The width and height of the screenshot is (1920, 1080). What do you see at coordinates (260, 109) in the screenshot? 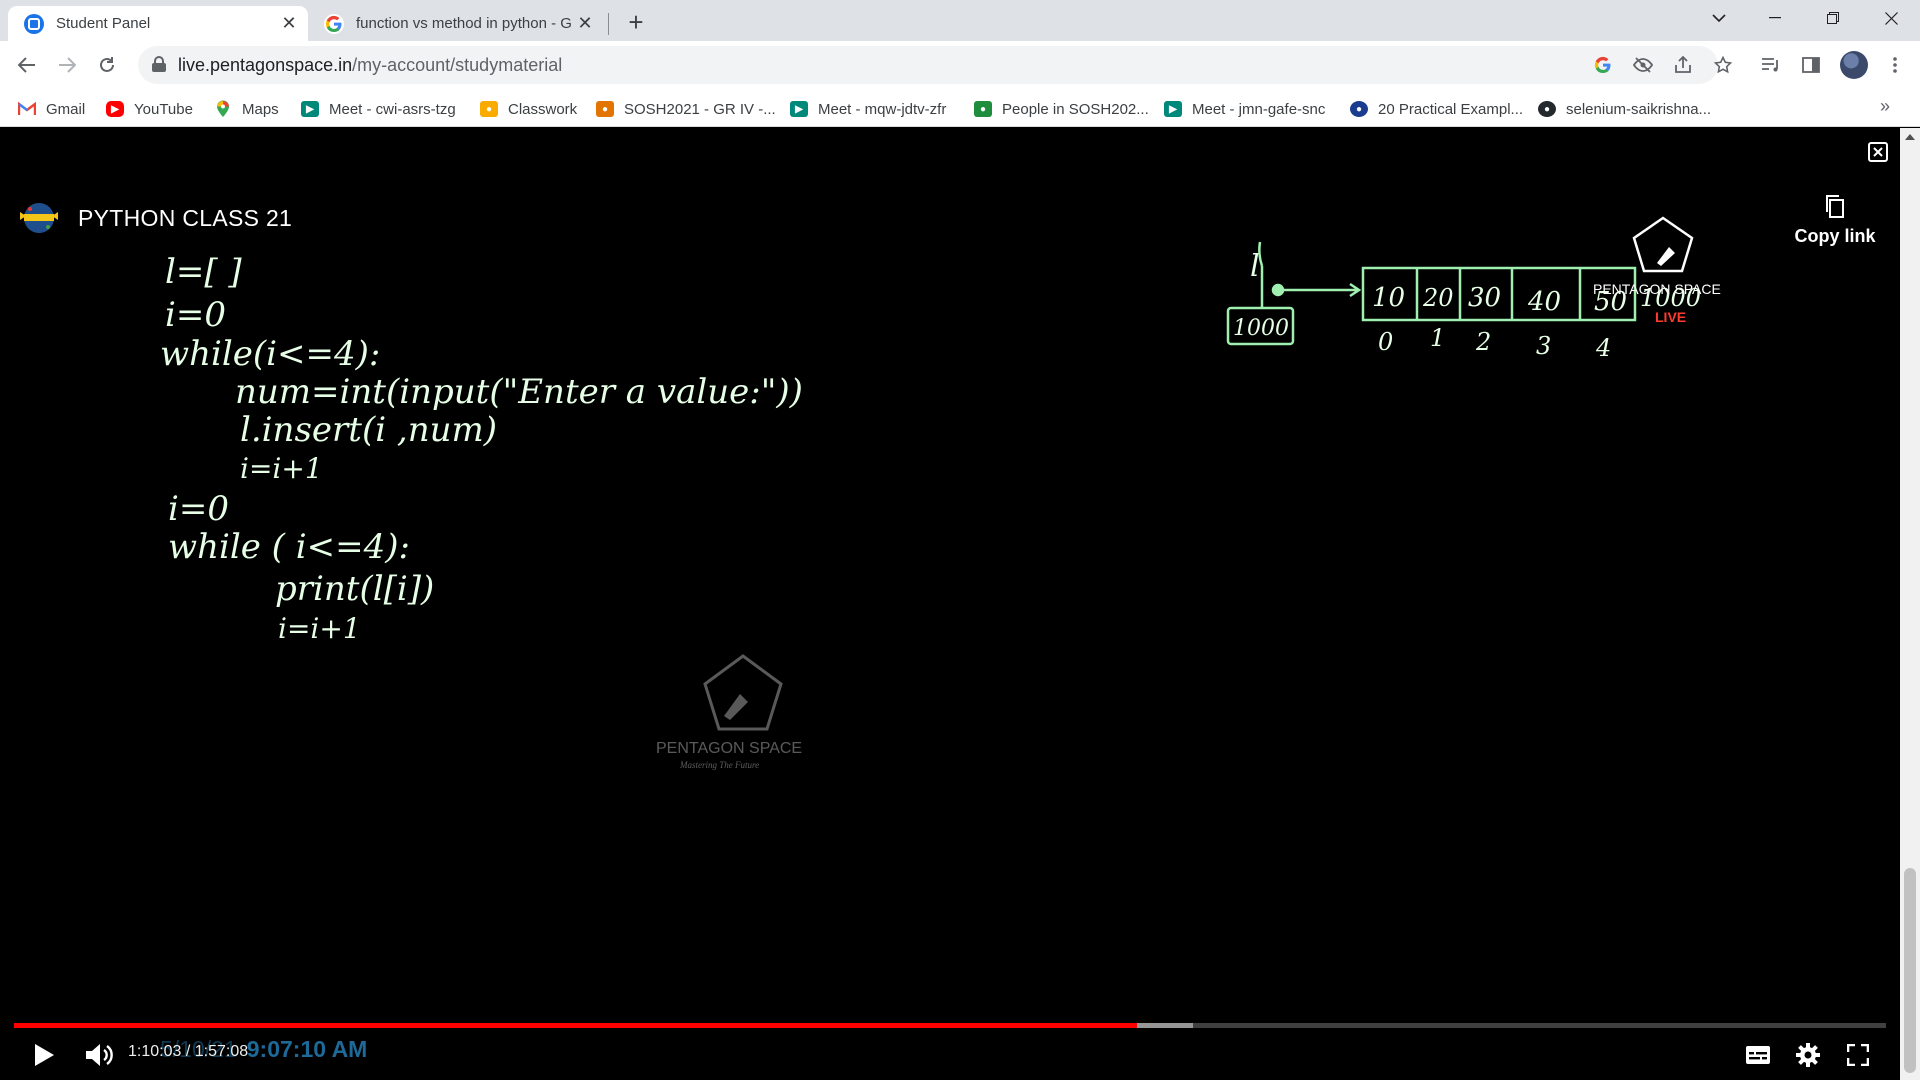
I see `bookmark-label: Maps` at bounding box center [260, 109].